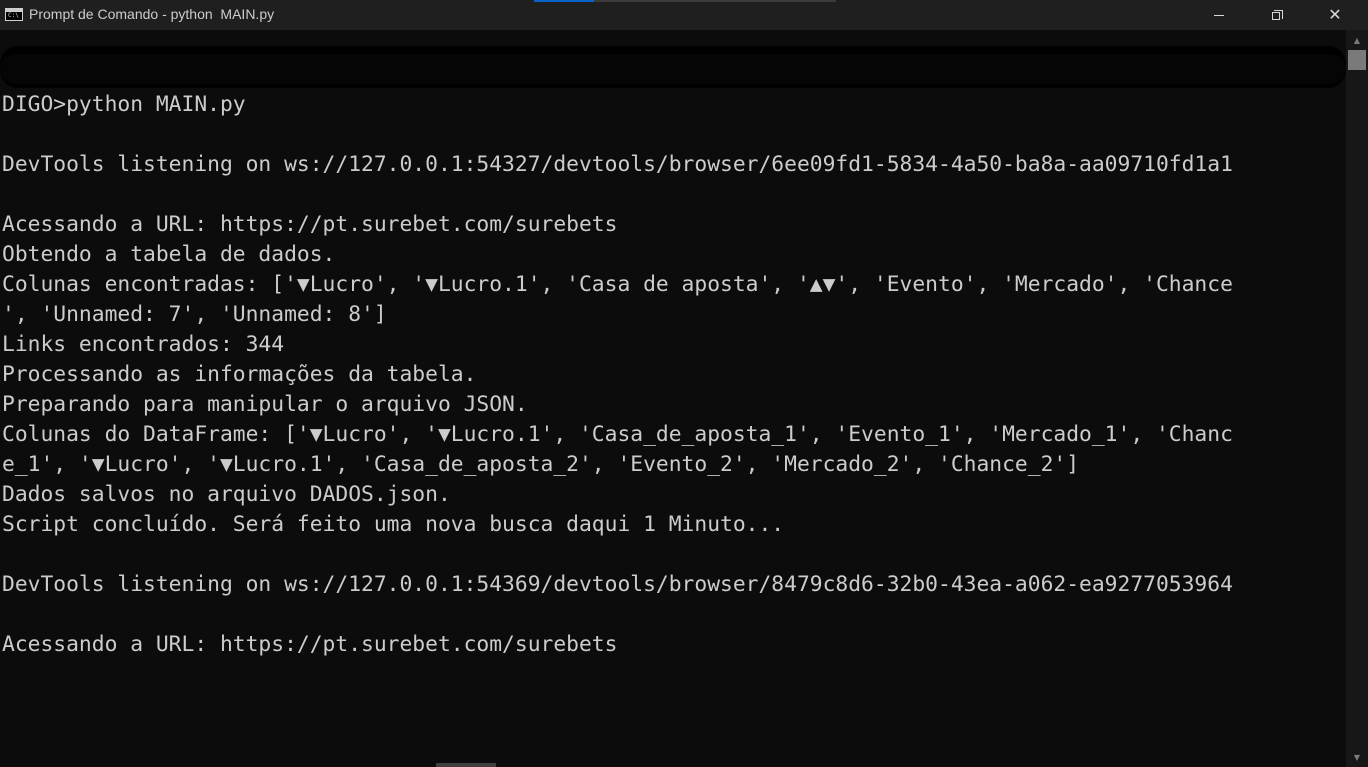  Describe the element at coordinates (715, 1) in the screenshot. I see `taskbar-accent-line-dim` at that location.